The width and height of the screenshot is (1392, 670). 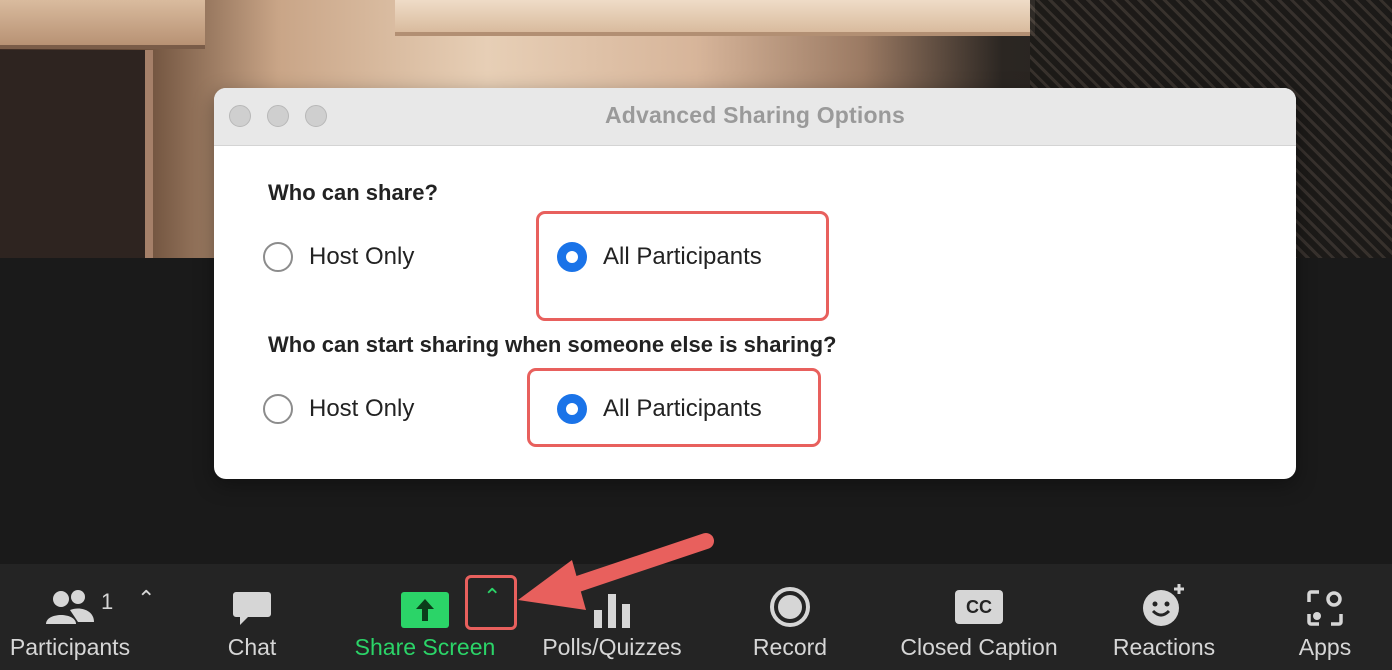 I want to click on participants-label: Participants, so click(x=70, y=647).